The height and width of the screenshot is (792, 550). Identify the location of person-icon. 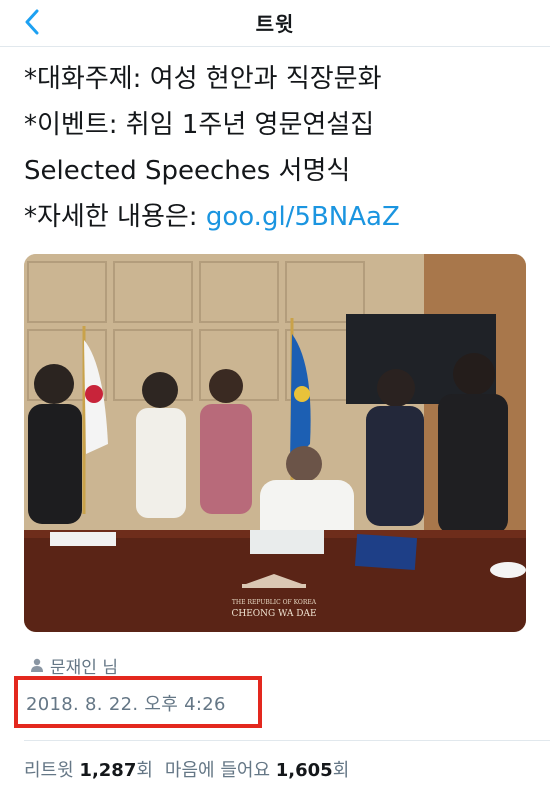
(37, 665).